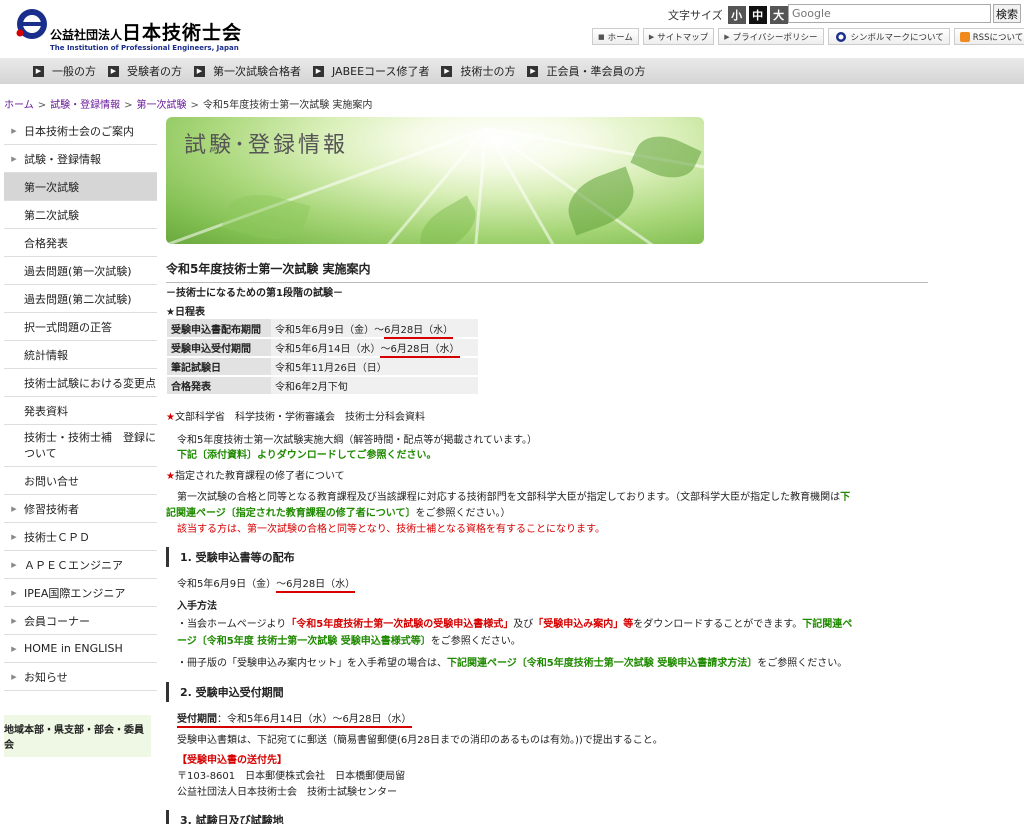  I want to click on gnav-general: ▶ 一般の方, so click(64, 71).